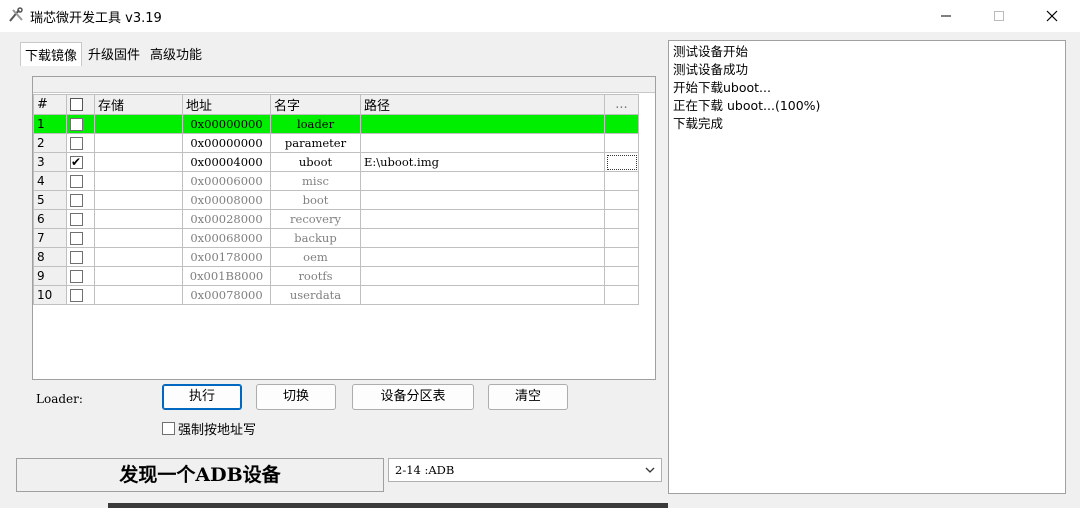  I want to click on device-select: 2-14 :ADB, so click(525, 470).